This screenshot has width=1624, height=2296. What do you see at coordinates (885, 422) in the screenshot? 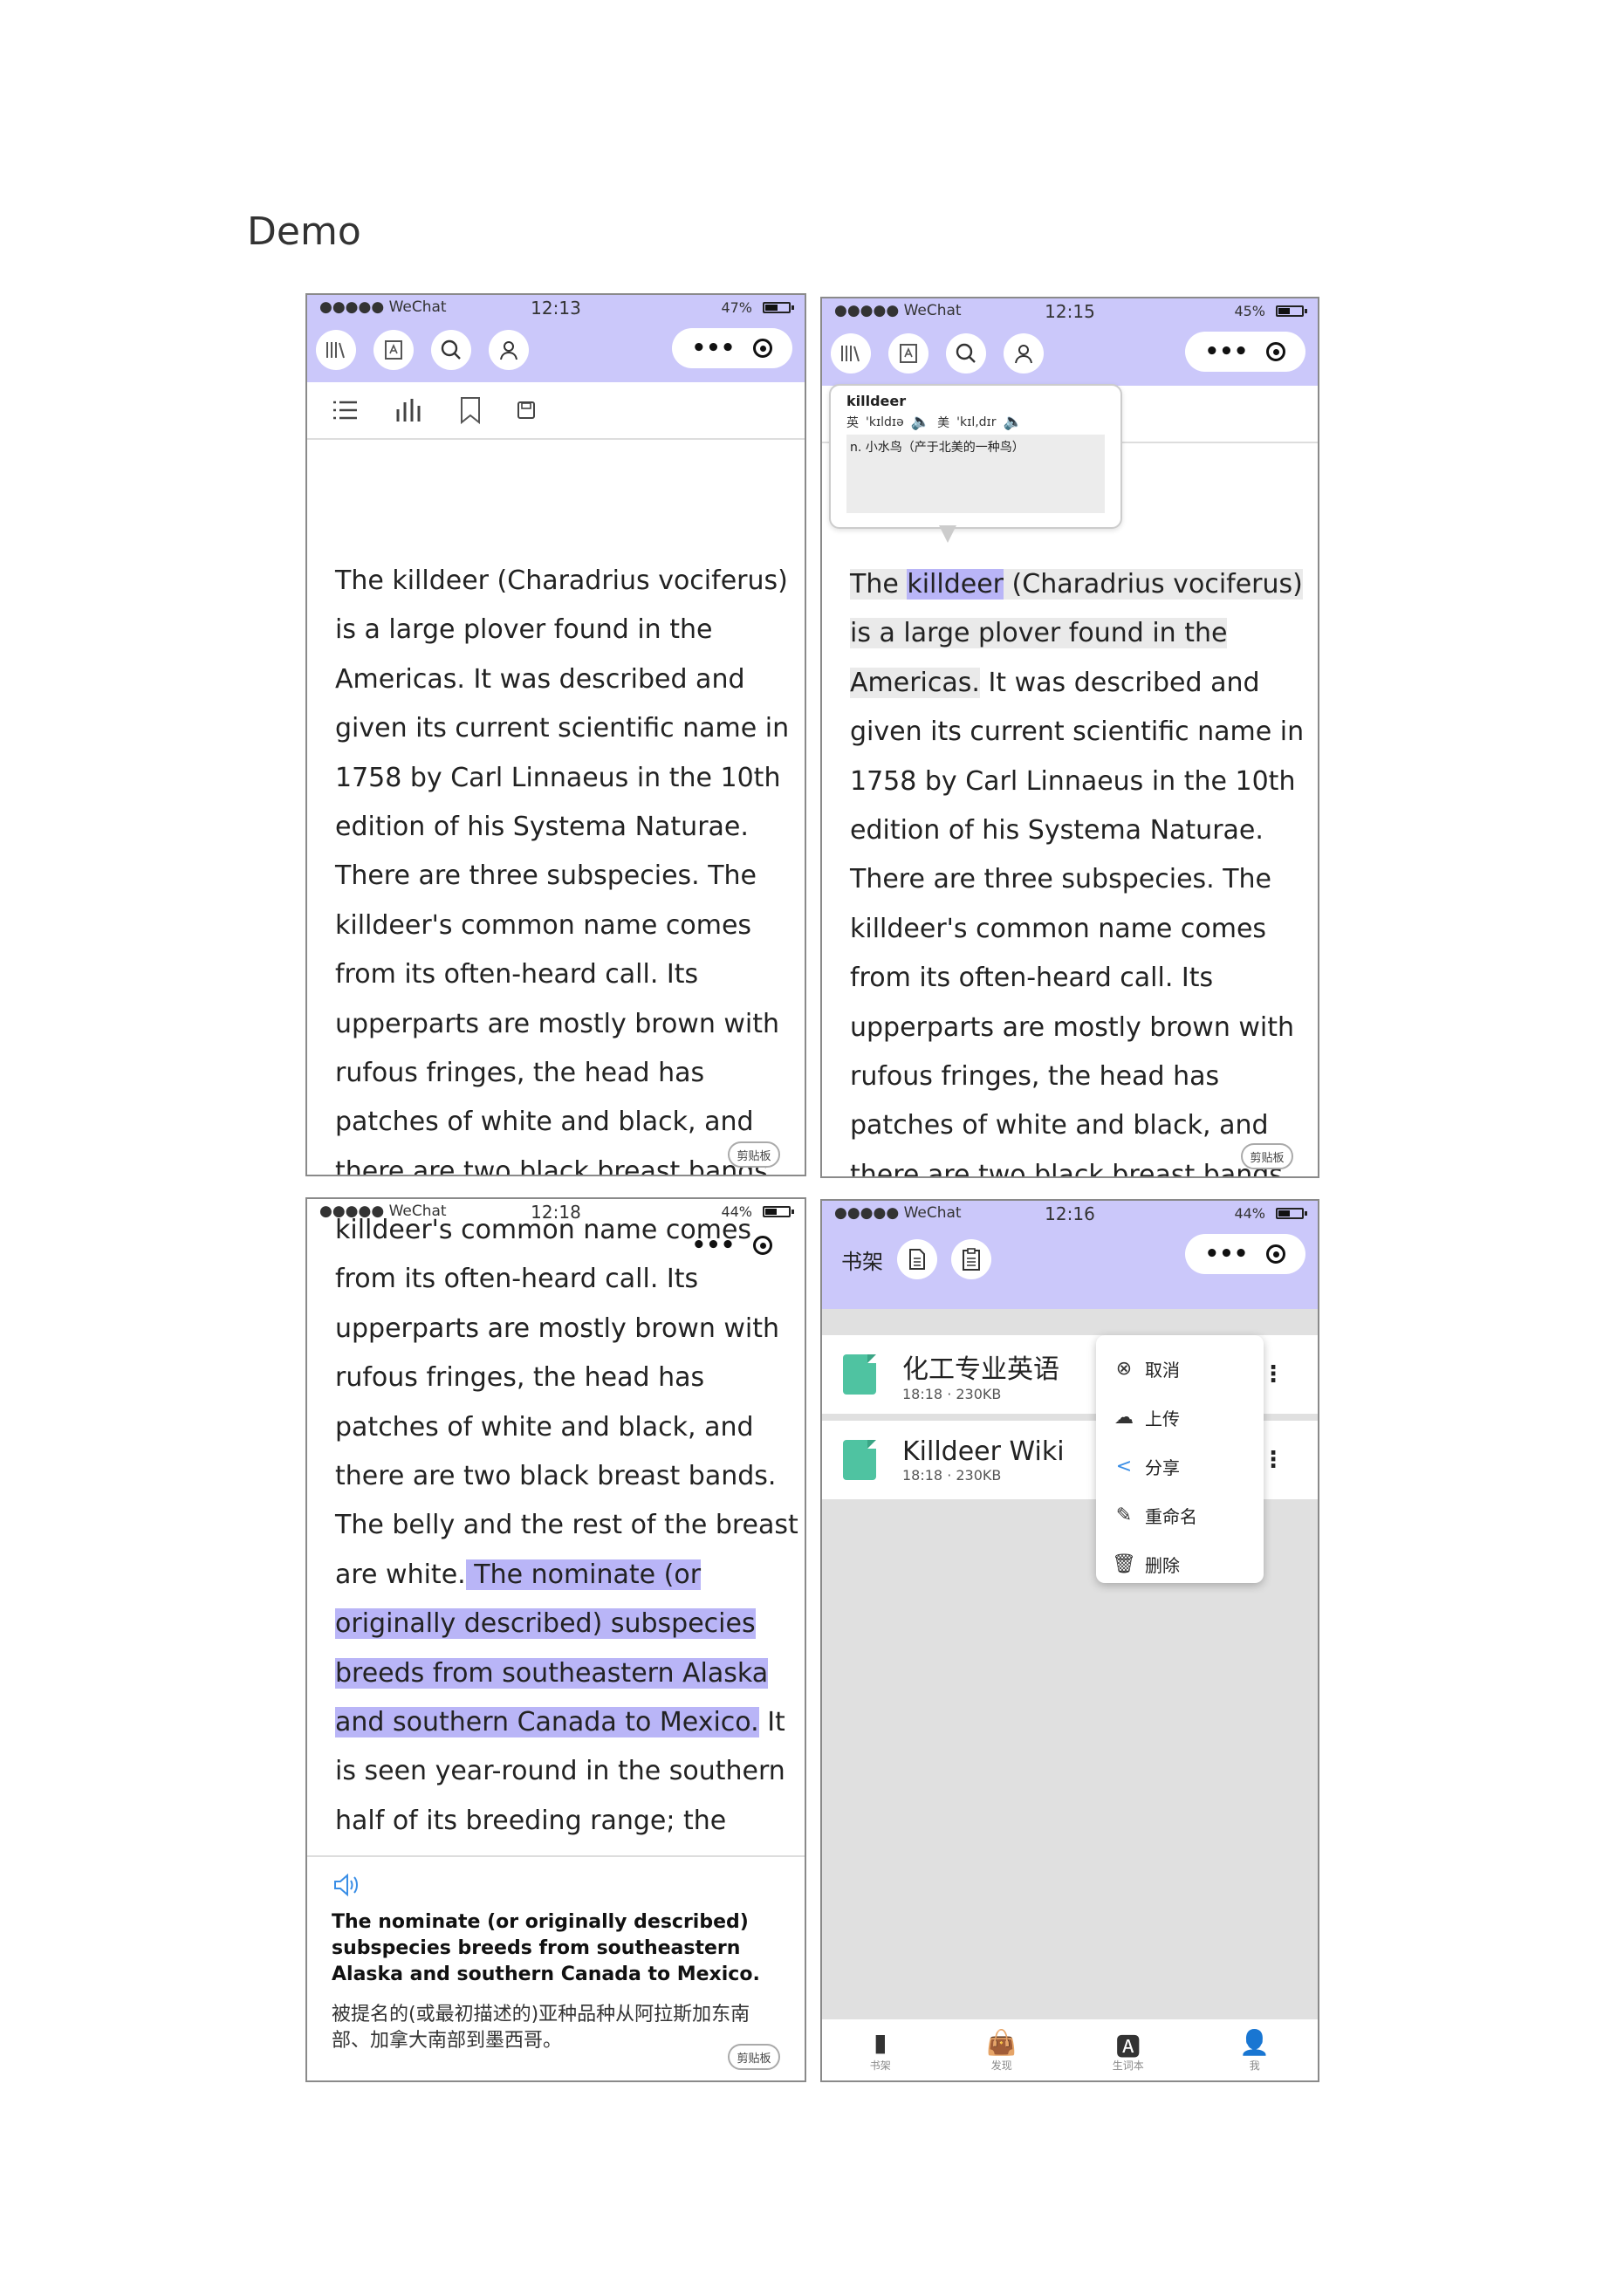
I see `uk-phonetic: 'kɪldɪə` at bounding box center [885, 422].